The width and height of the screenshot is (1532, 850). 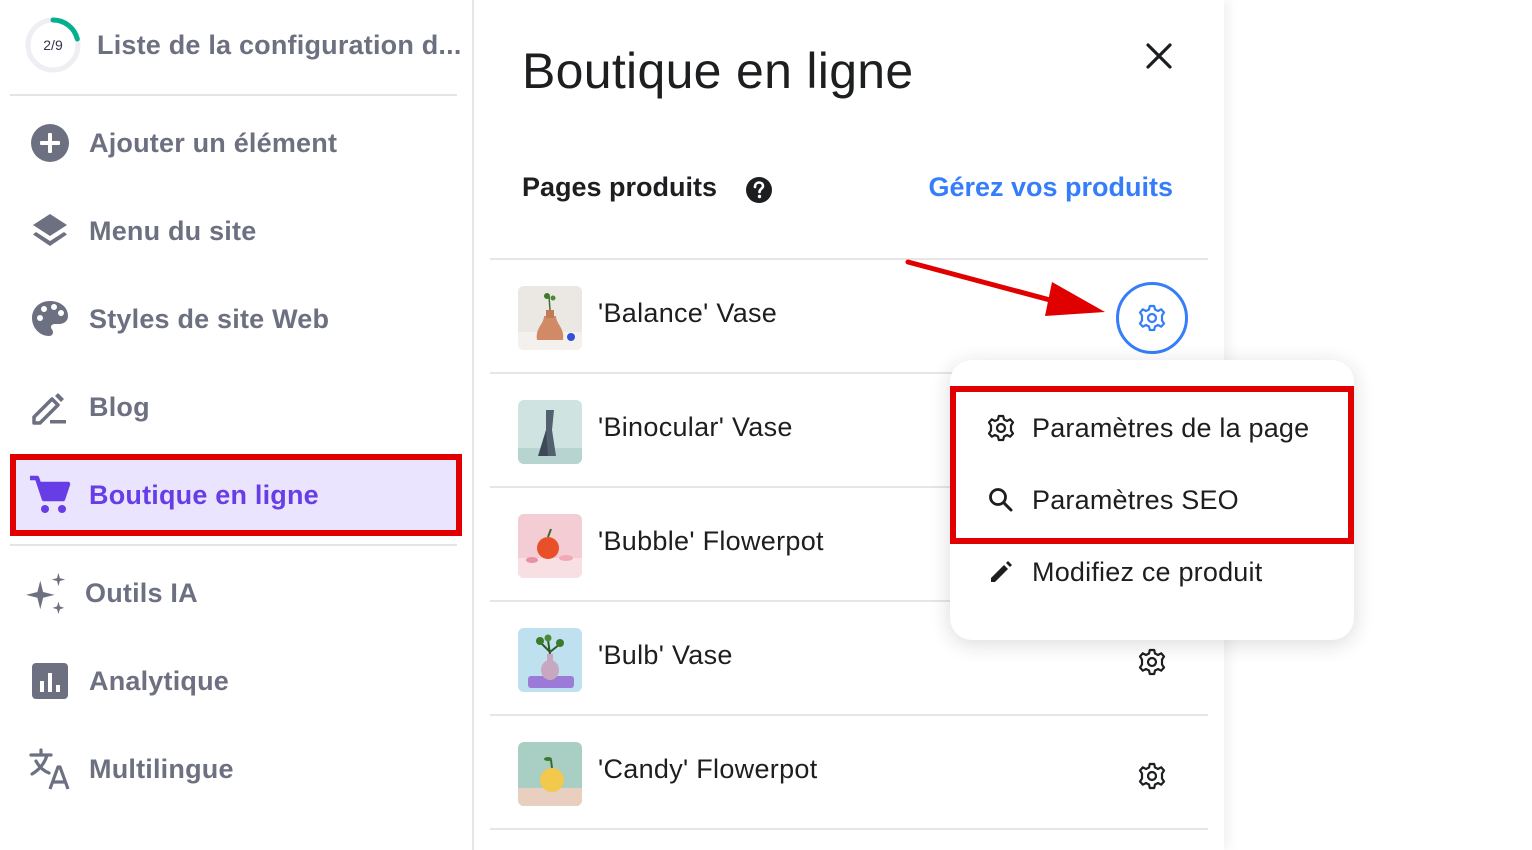 What do you see at coordinates (665, 655) in the screenshot?
I see `product-name: 'Bulb' Vase` at bounding box center [665, 655].